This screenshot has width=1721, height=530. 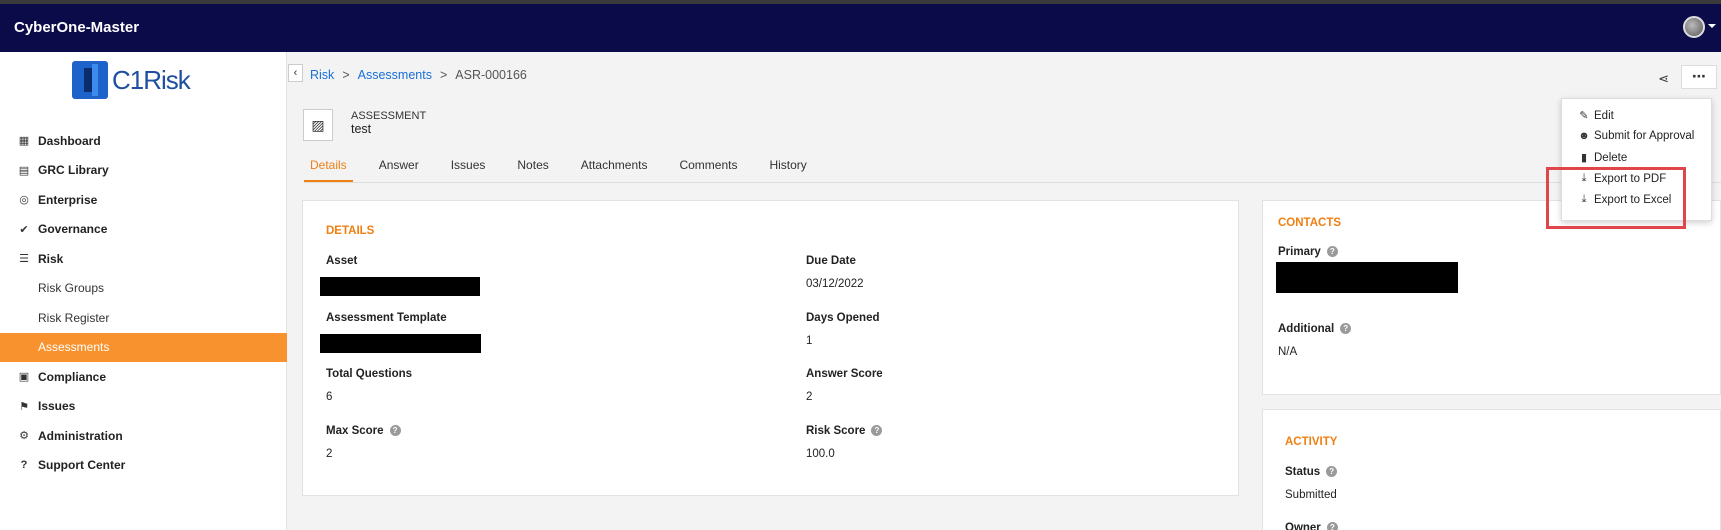 I want to click on days-opened-value: 1, so click(x=809, y=341).